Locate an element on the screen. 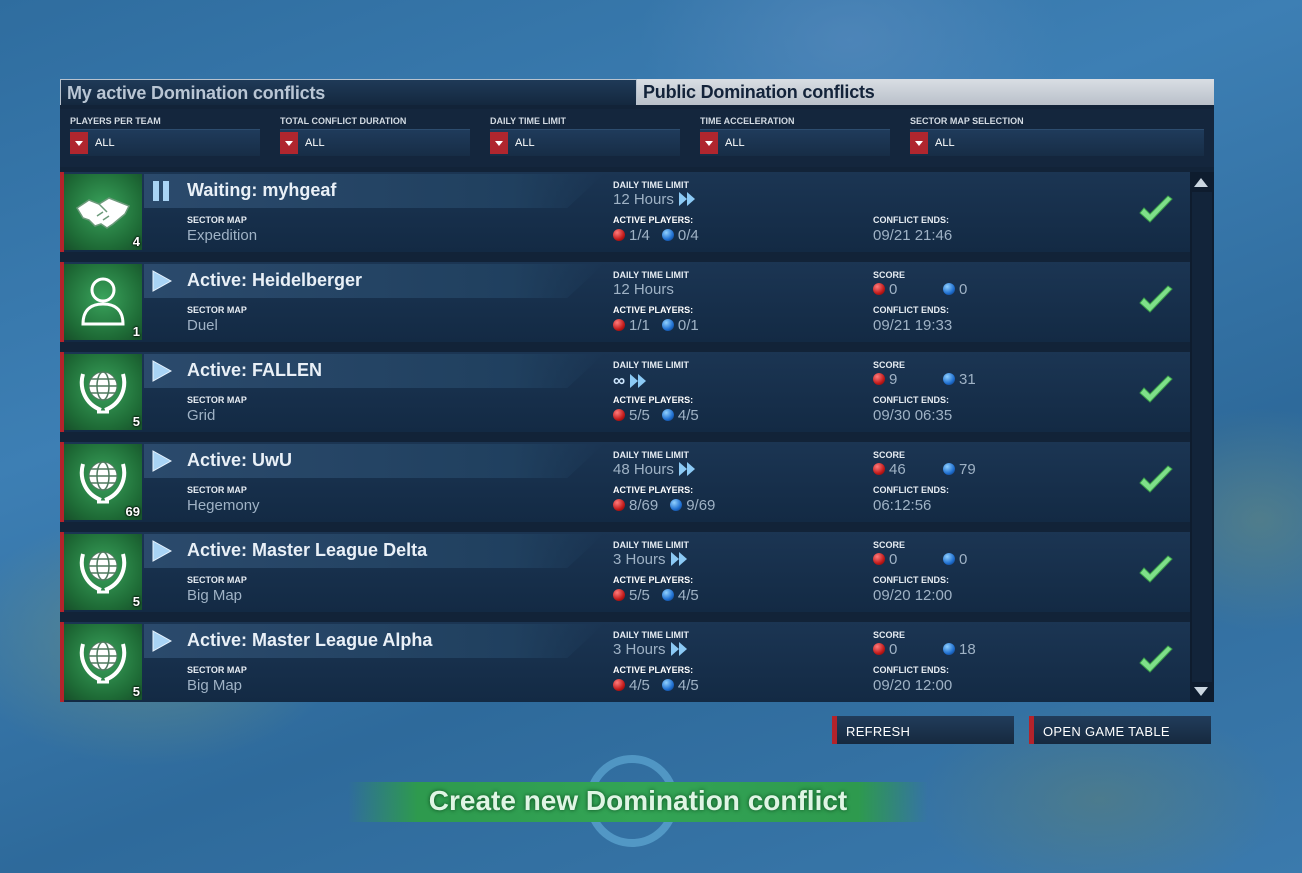 Image resolution: width=1302 pixels, height=873 pixels. filter-sector-map-selection: SECTOR MAP SELECTION ALL is located at coordinates (1052, 135).